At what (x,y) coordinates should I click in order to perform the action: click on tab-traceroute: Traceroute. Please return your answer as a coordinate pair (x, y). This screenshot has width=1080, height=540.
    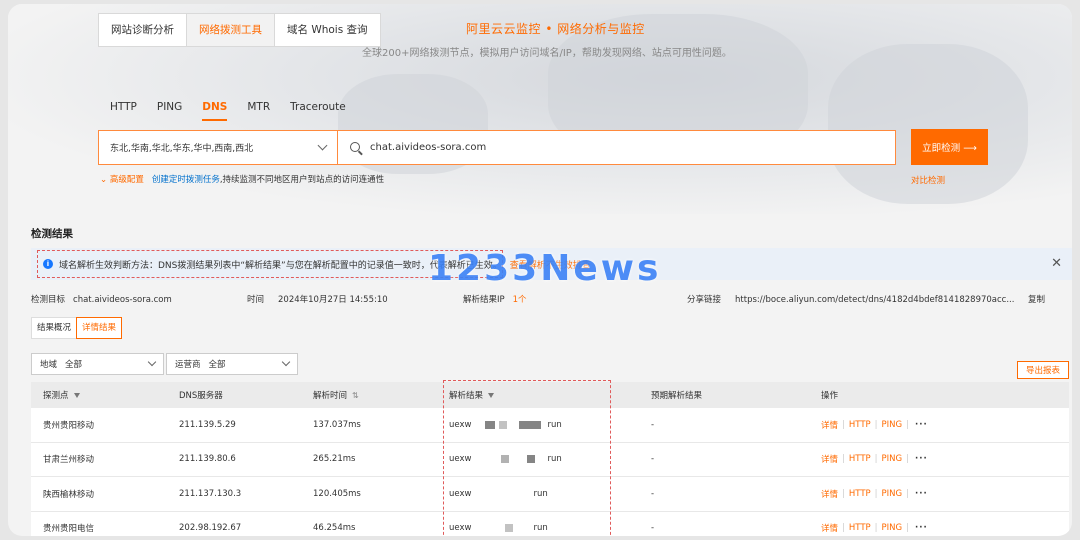
    Looking at the image, I should click on (318, 109).